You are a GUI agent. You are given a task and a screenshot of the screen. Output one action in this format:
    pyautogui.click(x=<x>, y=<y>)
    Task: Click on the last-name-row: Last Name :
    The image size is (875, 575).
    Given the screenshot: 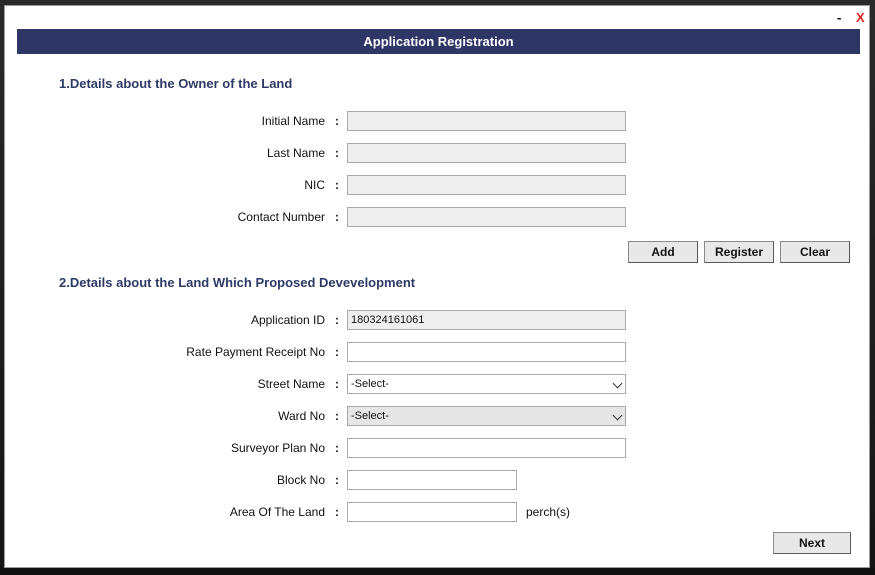 What is the action you would take?
    pyautogui.click(x=438, y=154)
    